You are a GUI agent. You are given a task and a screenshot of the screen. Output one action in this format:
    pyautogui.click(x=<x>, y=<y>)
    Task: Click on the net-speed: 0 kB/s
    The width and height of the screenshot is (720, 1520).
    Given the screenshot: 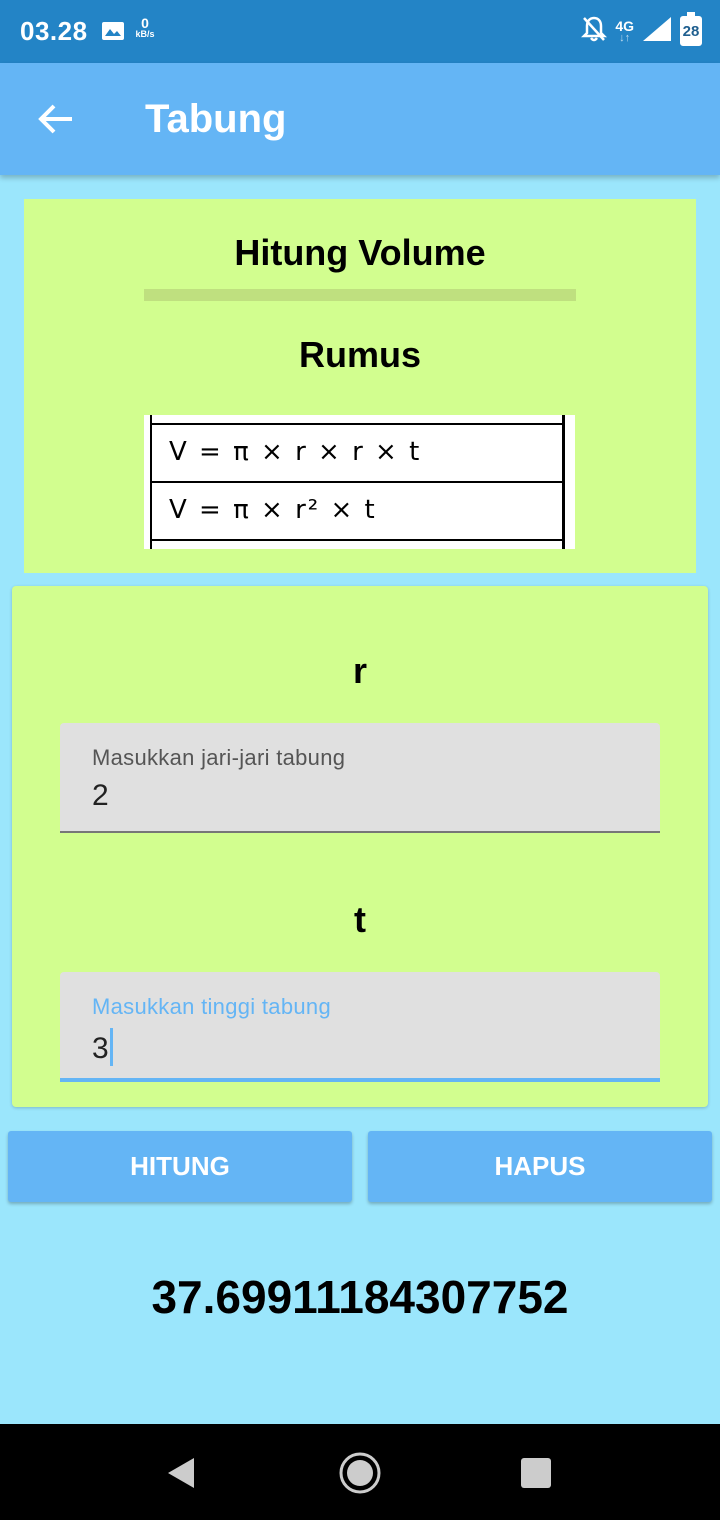 What is the action you would take?
    pyautogui.click(x=145, y=27)
    